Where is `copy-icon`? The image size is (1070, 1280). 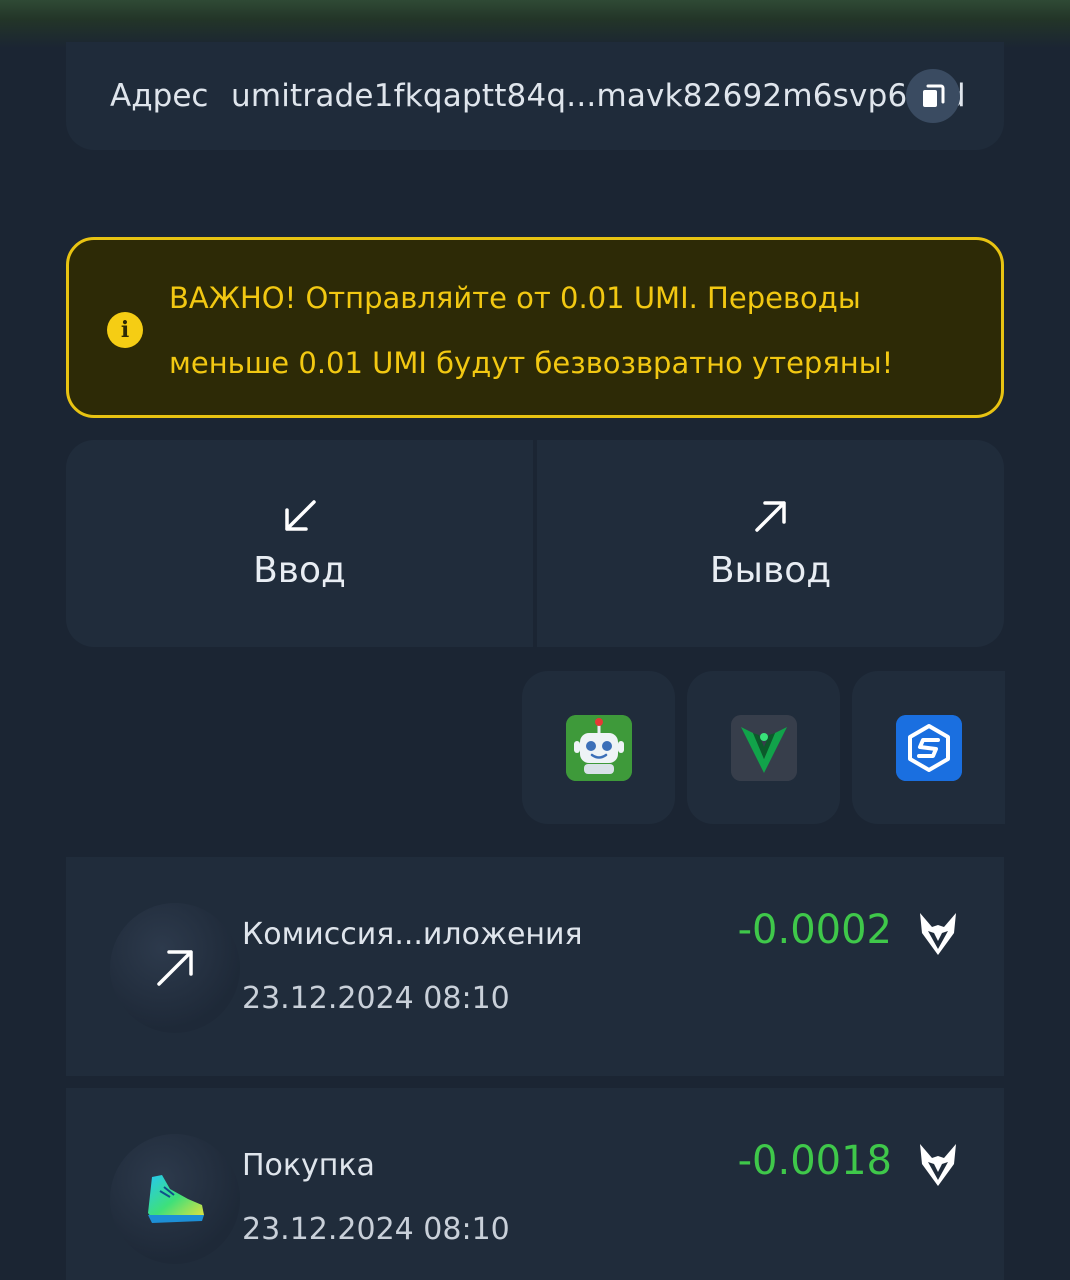
copy-icon is located at coordinates (934, 95).